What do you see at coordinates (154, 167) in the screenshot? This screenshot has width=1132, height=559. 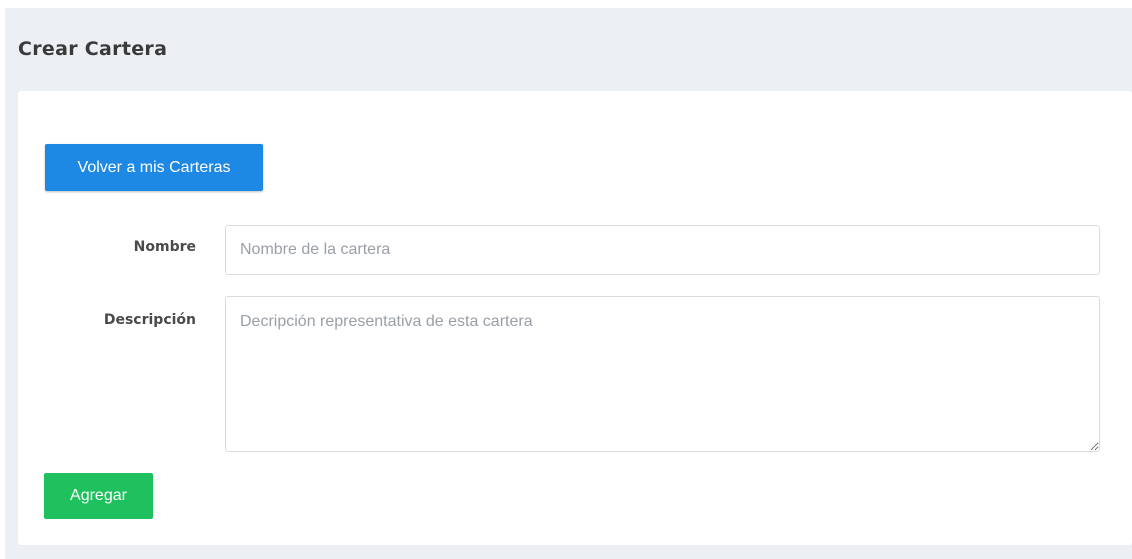 I see `back-to-carteras-button: Volver a mis Carteras` at bounding box center [154, 167].